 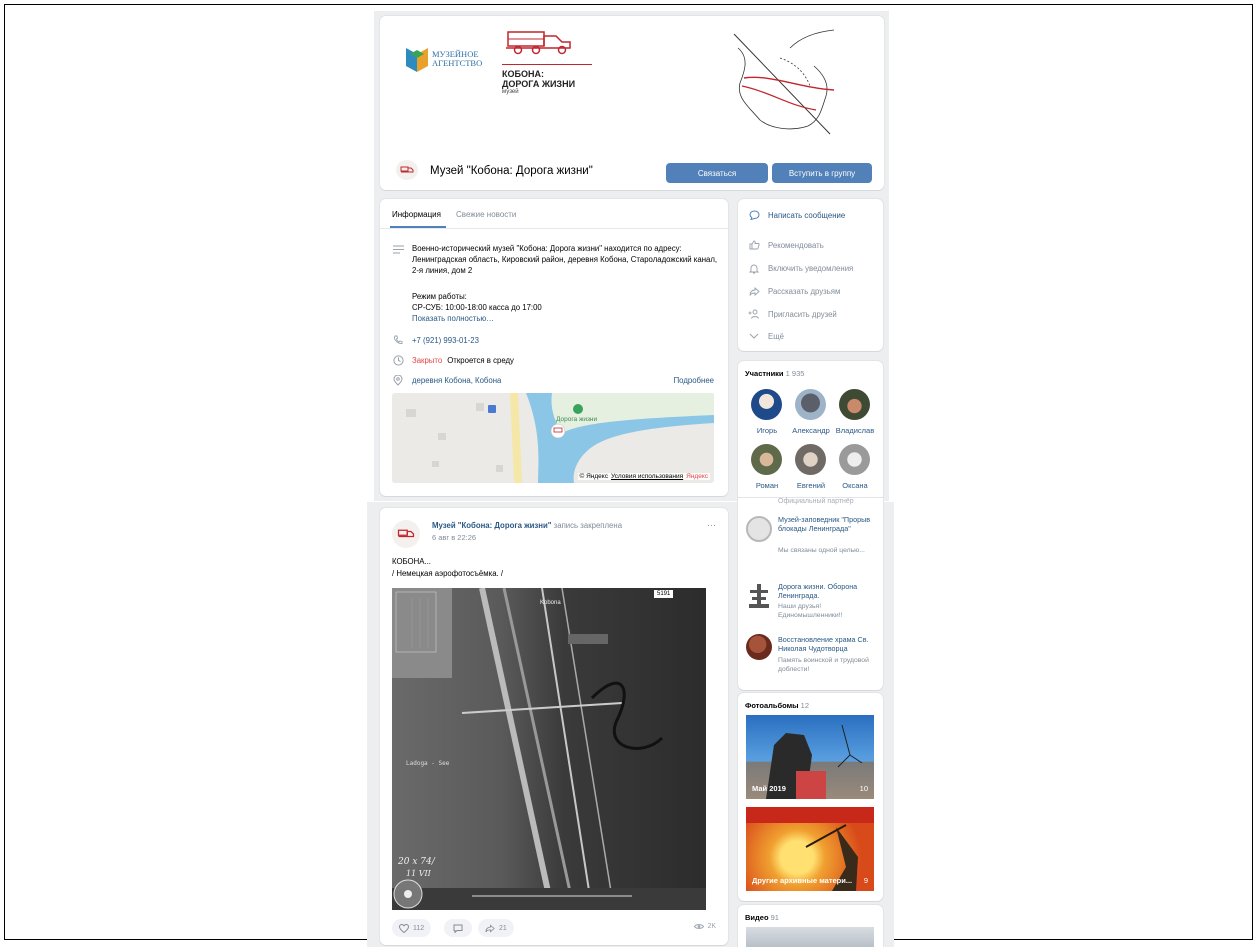 What do you see at coordinates (810, 611) in the screenshot?
I see `link-desc: Наши друзья! Единомышленники!!` at bounding box center [810, 611].